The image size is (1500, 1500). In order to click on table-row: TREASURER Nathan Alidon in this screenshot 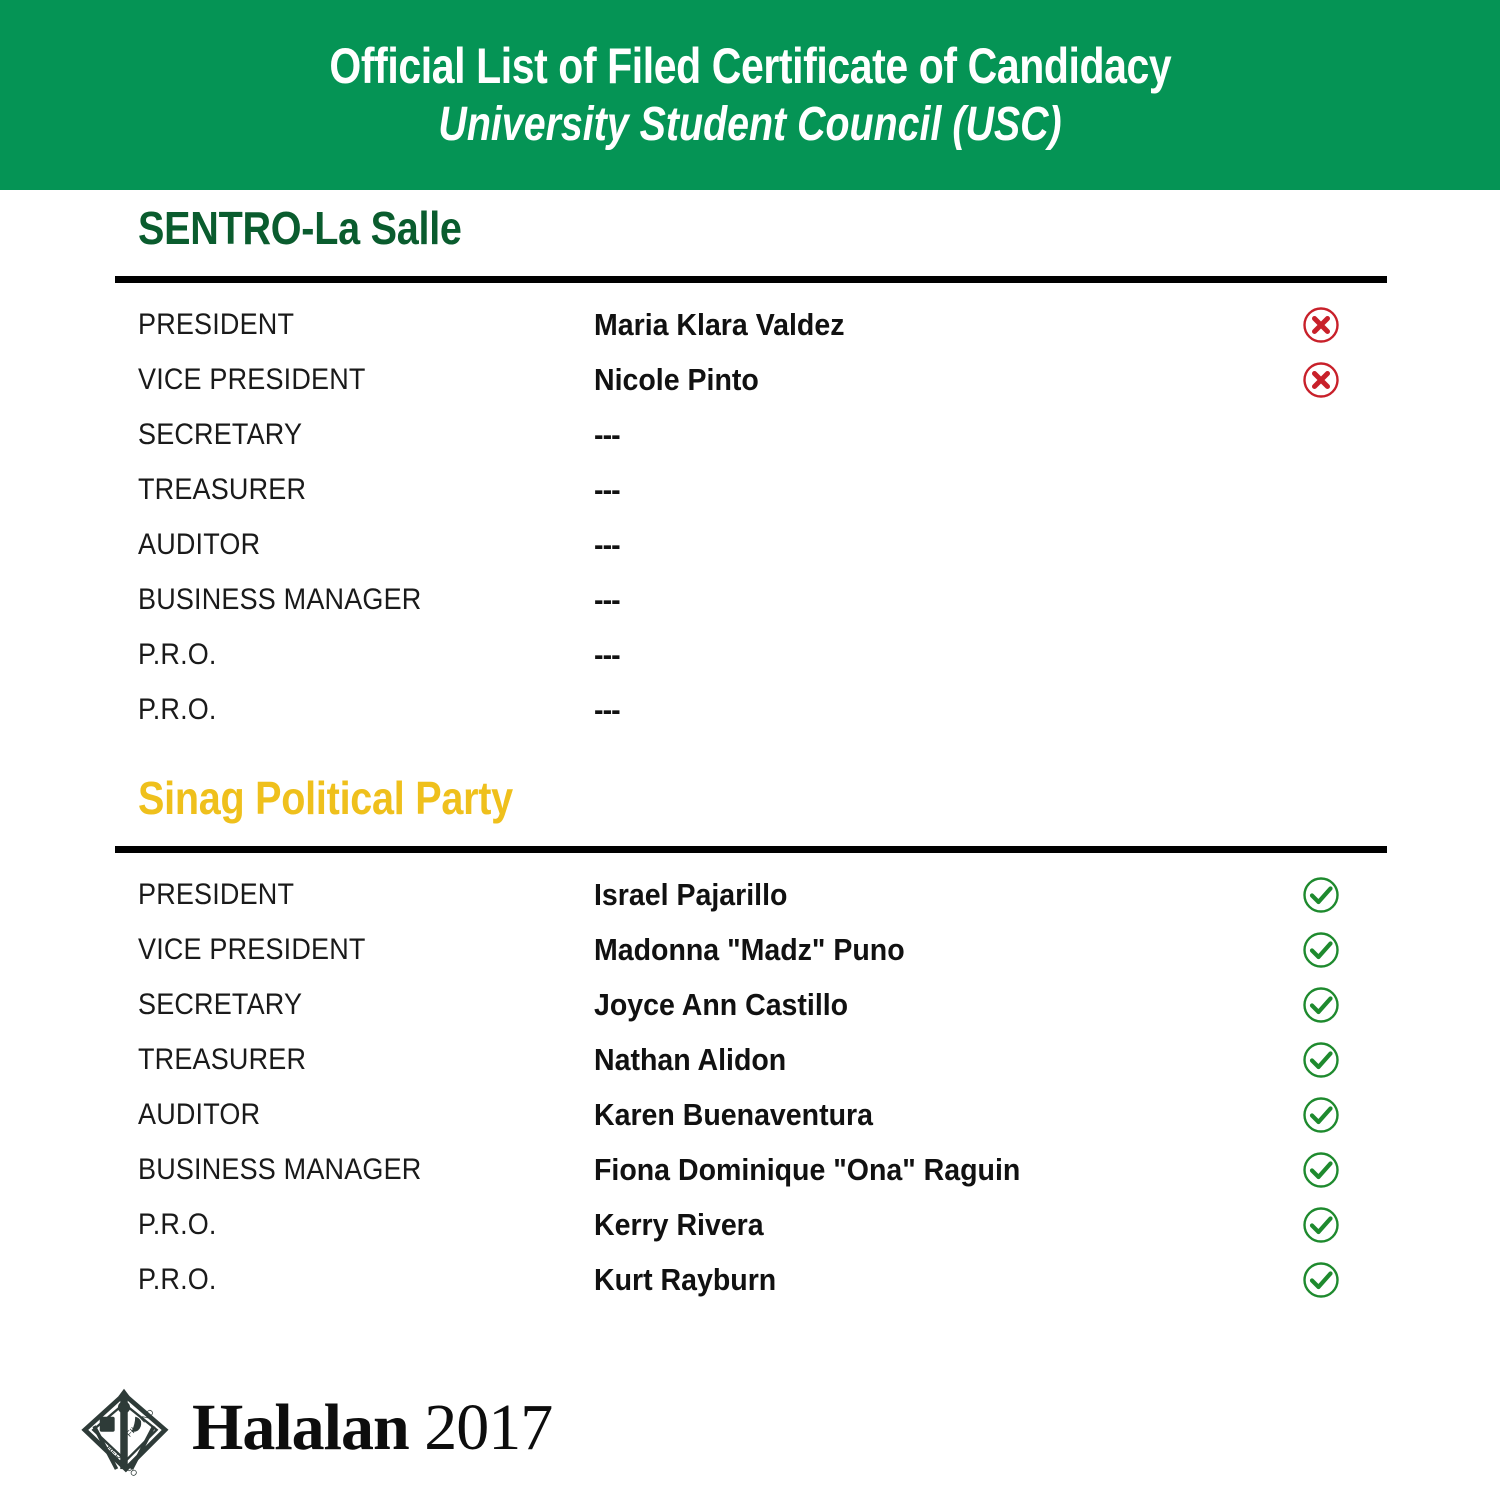, I will do `click(750, 1059)`.